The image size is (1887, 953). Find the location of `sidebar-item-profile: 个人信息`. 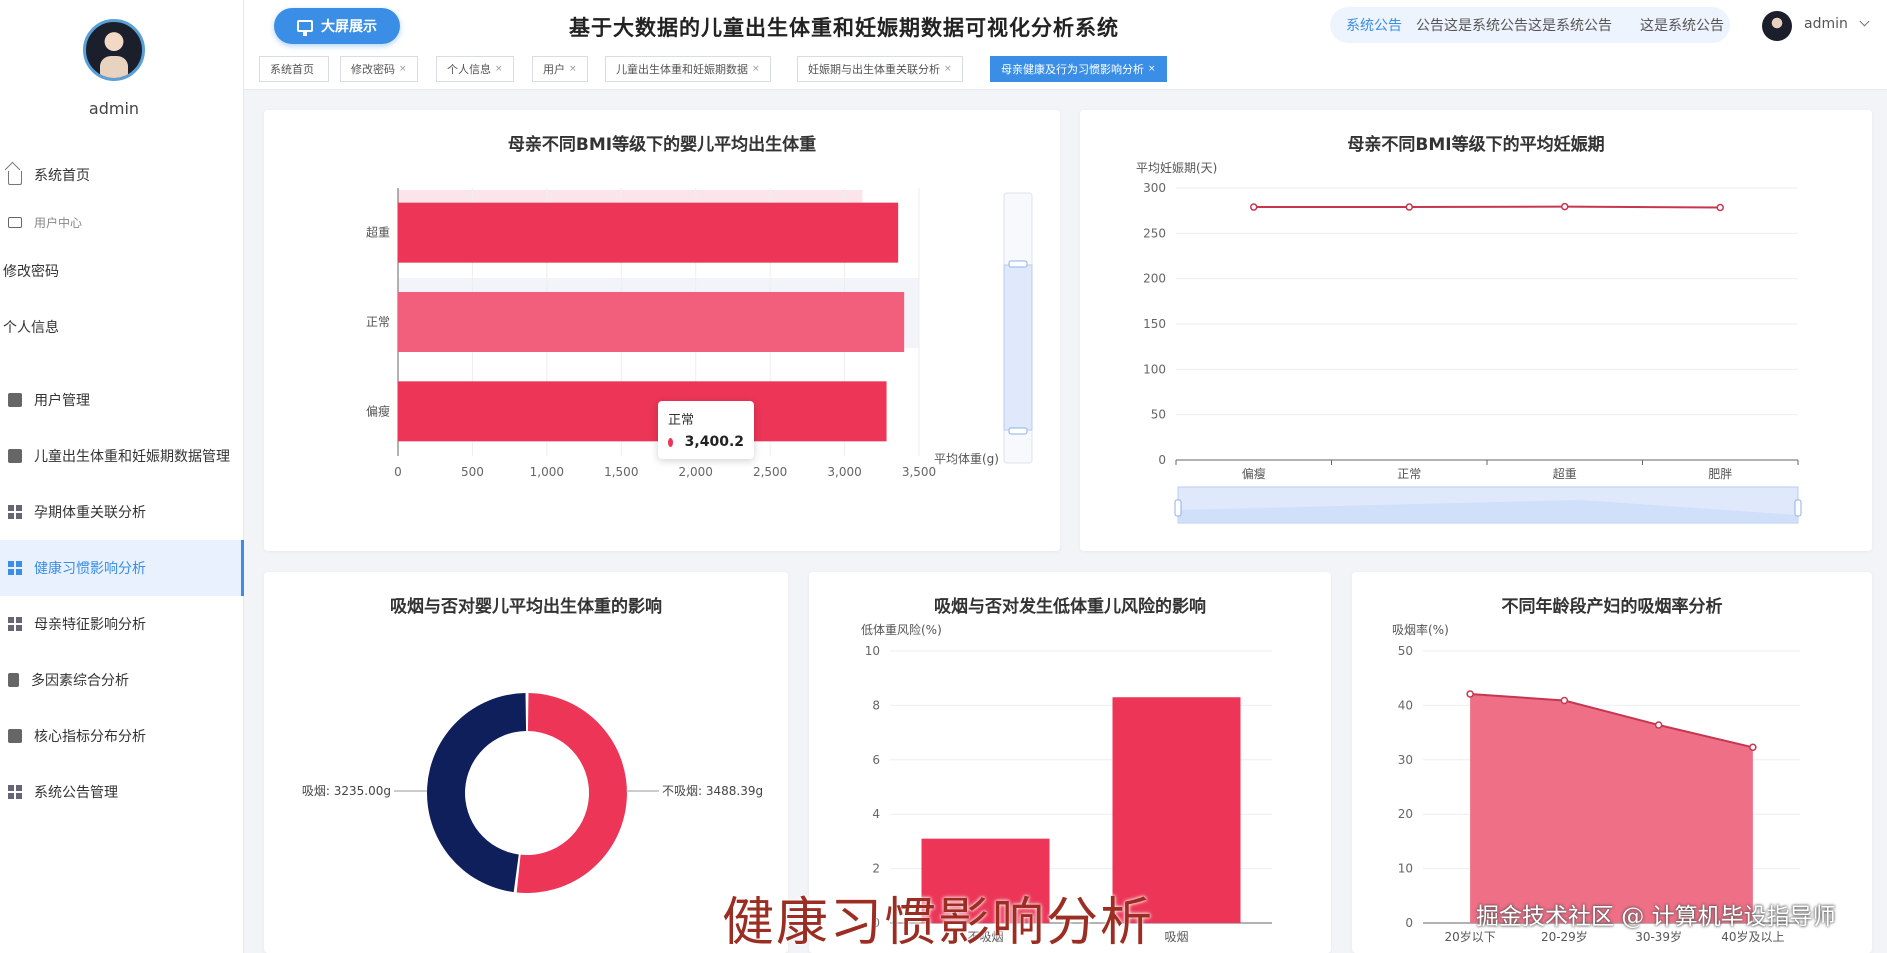

sidebar-item-profile: 个人信息 is located at coordinates (122, 327).